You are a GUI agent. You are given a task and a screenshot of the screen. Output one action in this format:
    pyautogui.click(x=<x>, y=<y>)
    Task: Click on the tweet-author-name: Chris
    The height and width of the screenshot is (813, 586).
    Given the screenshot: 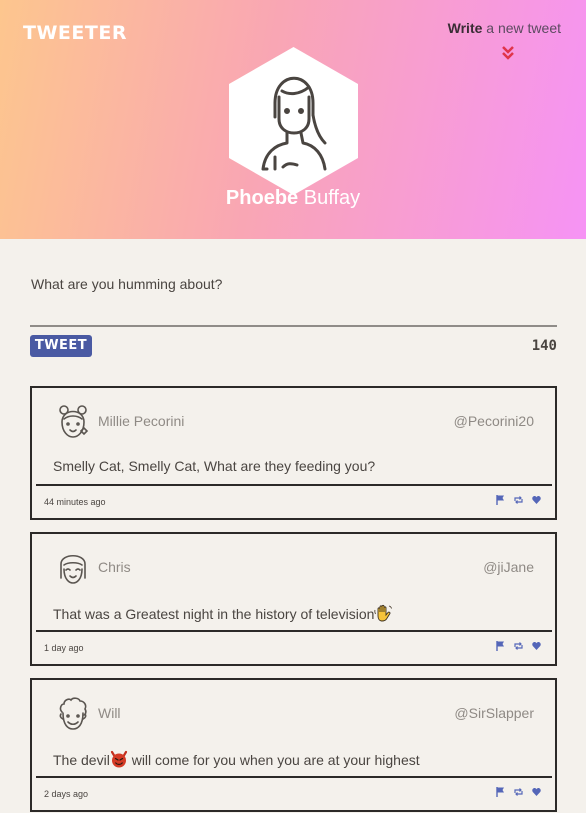 What is the action you would take?
    pyautogui.click(x=114, y=567)
    